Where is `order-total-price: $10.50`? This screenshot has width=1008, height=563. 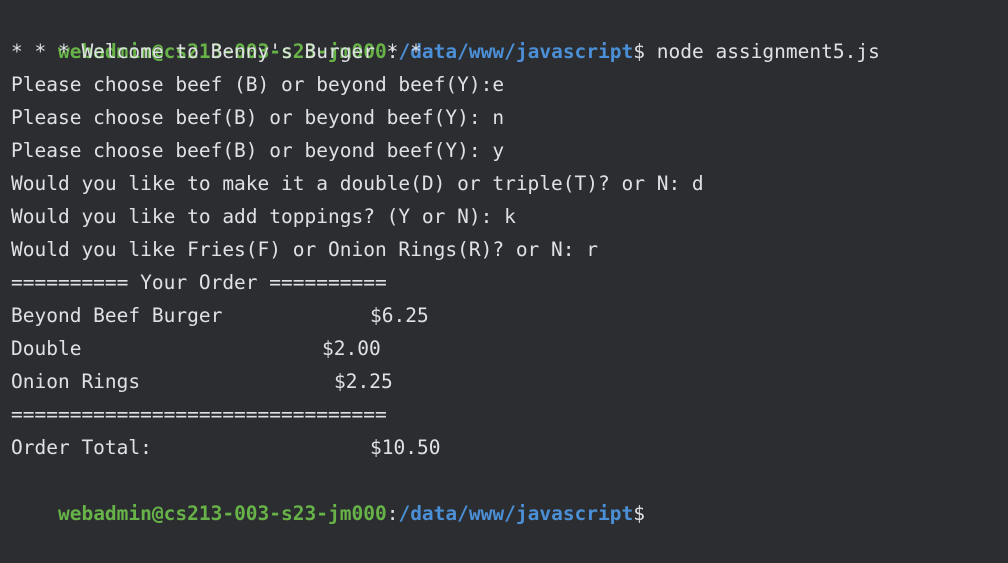 order-total-price: $10.50 is located at coordinates (405, 447).